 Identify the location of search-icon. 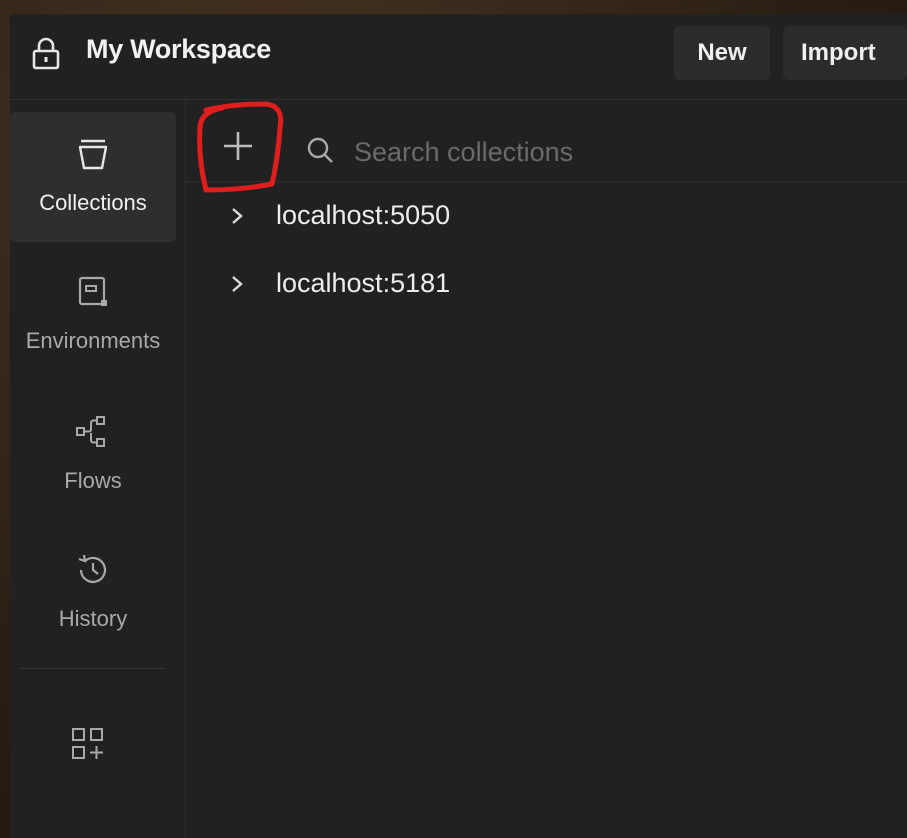
(320, 150).